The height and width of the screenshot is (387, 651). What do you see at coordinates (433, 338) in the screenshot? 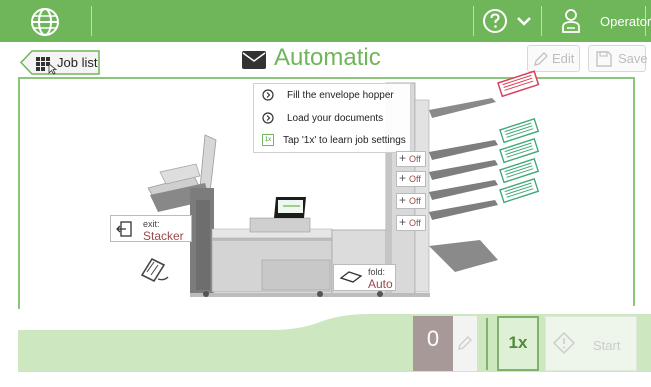
I see `counter-value: 0` at bounding box center [433, 338].